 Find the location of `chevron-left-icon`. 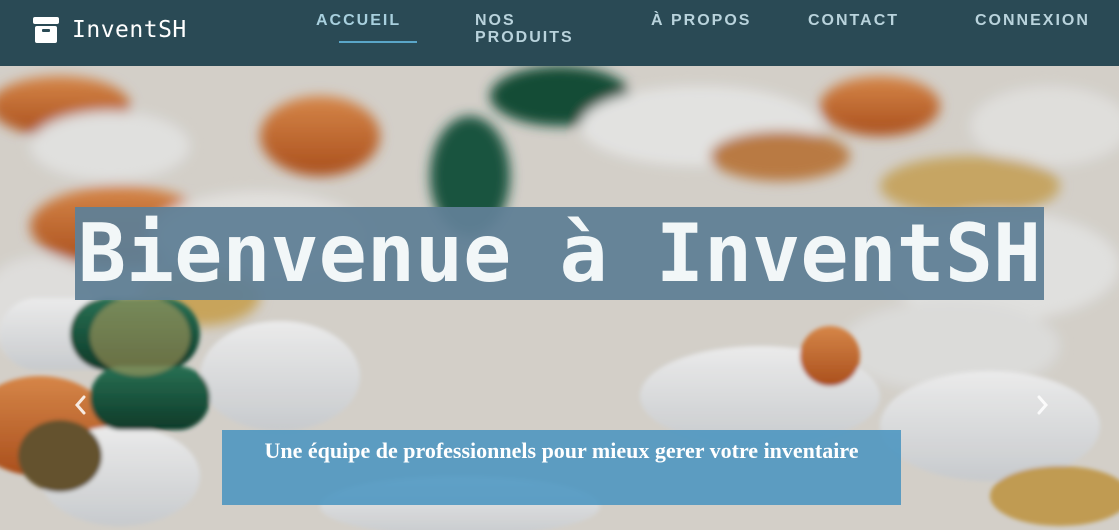

chevron-left-icon is located at coordinates (80, 405).